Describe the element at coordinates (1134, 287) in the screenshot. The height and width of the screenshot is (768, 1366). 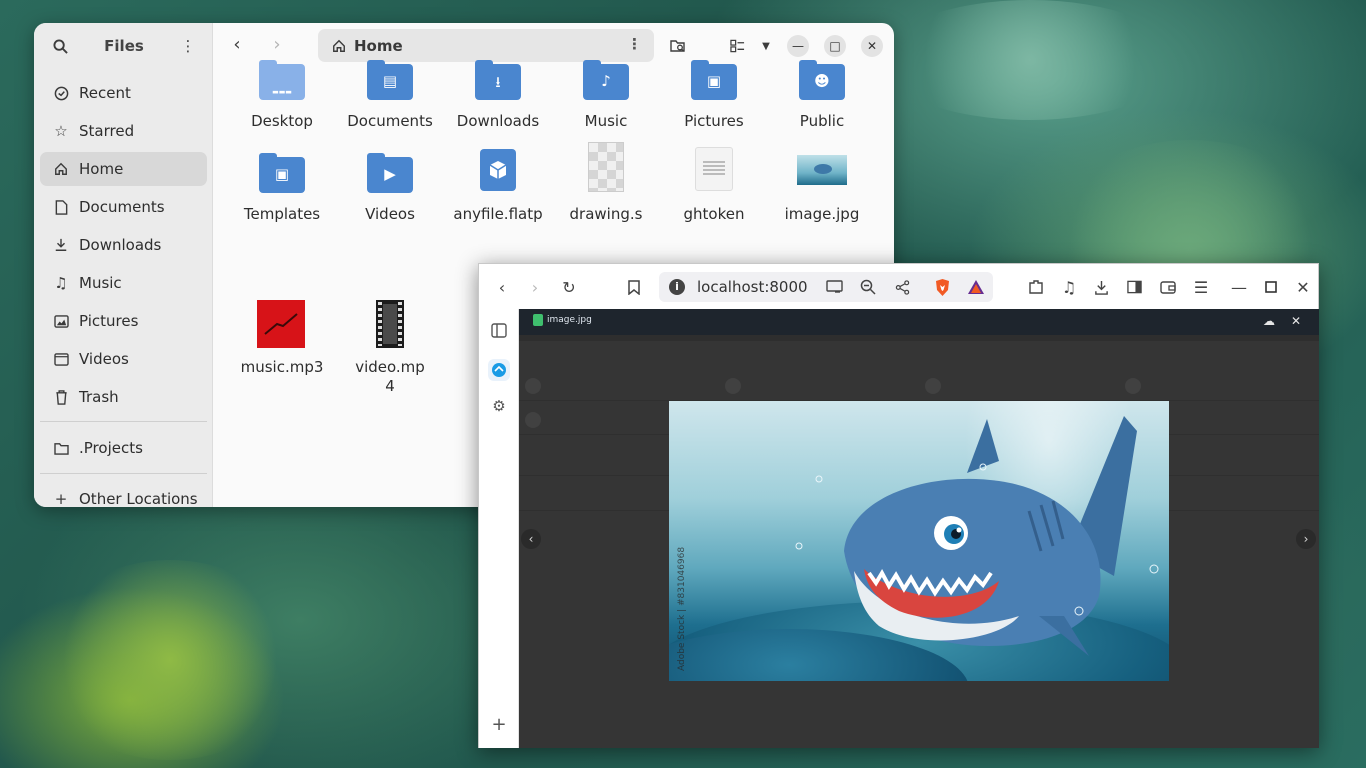
I see `sidebar-toggle-icon` at that location.